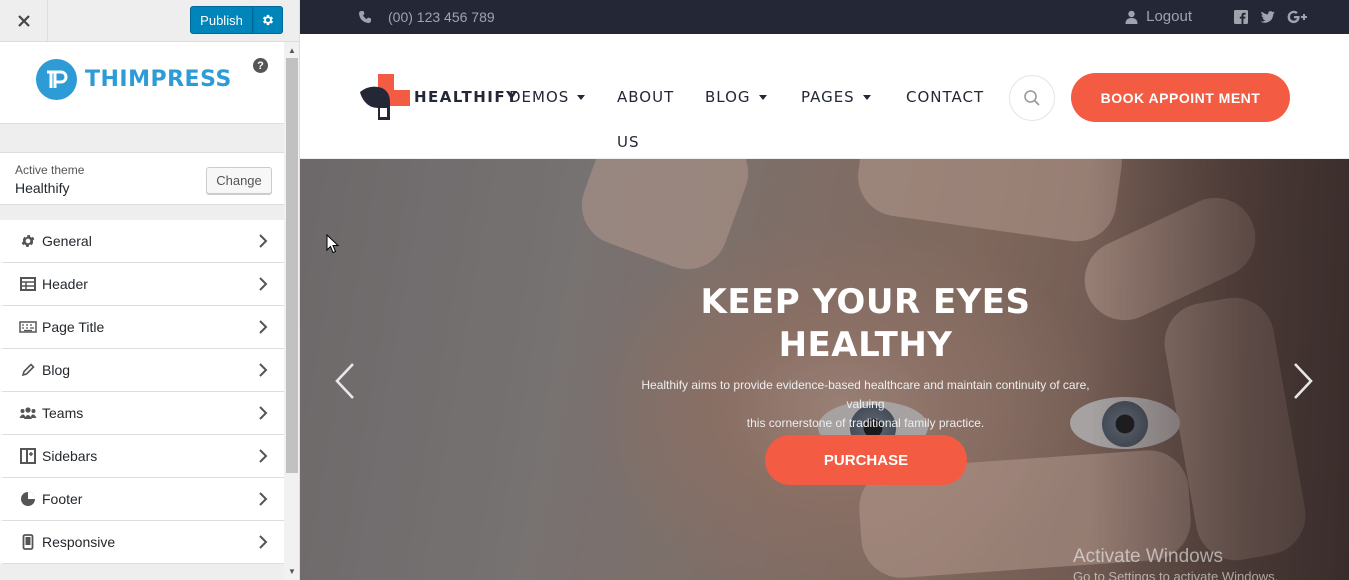  What do you see at coordinates (539, 97) in the screenshot?
I see `nav-label: DEMOS` at bounding box center [539, 97].